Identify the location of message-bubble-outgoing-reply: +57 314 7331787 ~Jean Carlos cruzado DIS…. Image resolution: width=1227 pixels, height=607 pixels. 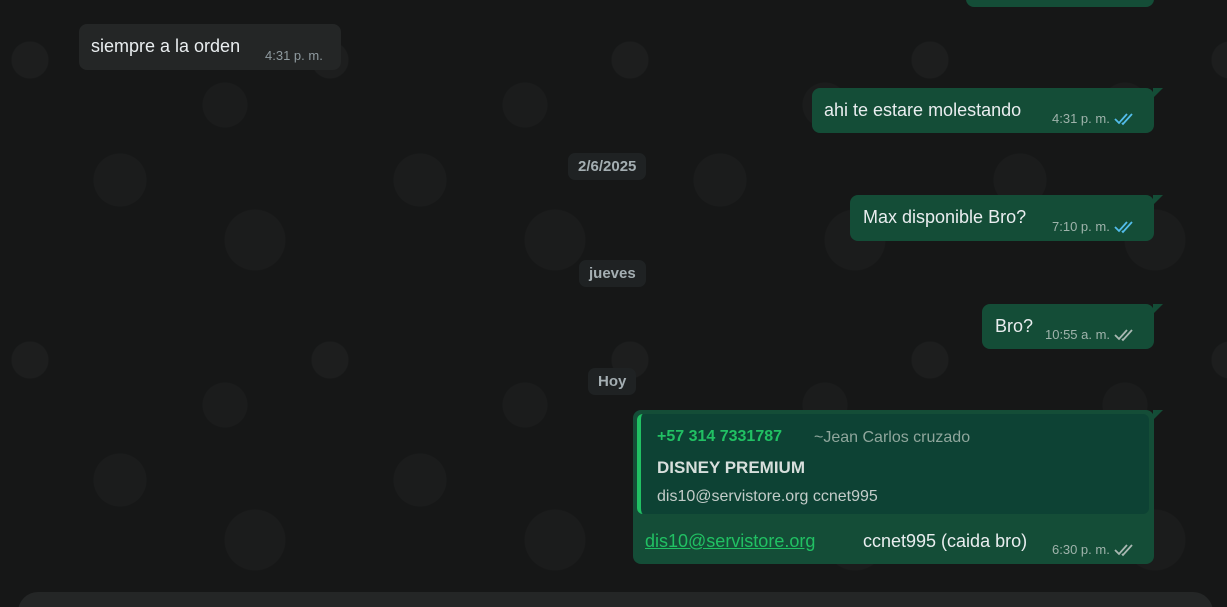
(898, 487).